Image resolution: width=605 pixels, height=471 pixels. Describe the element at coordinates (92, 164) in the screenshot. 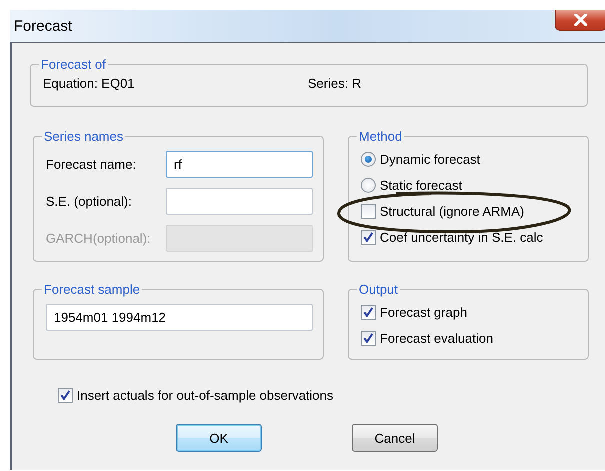

I see `field-label: Forecast name:` at that location.